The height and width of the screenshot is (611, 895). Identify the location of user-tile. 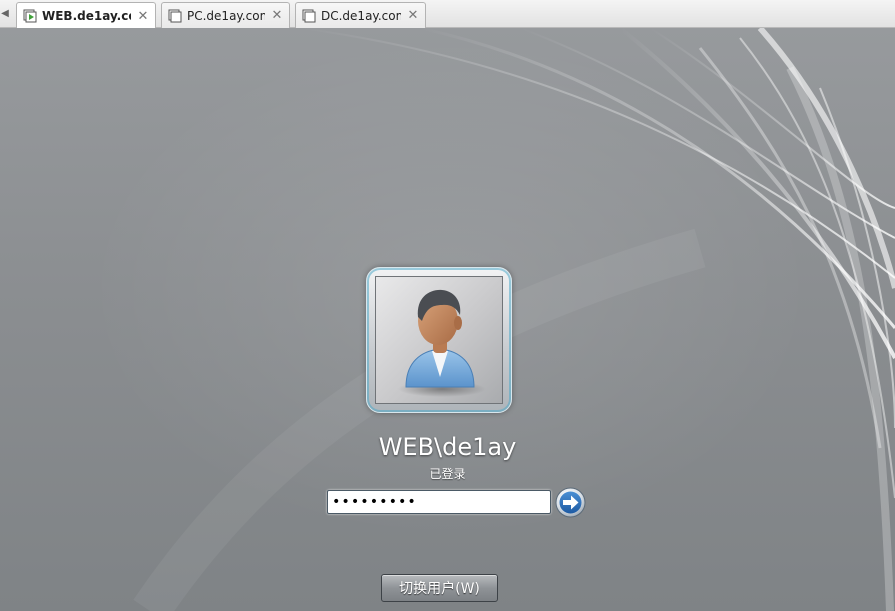
(439, 340).